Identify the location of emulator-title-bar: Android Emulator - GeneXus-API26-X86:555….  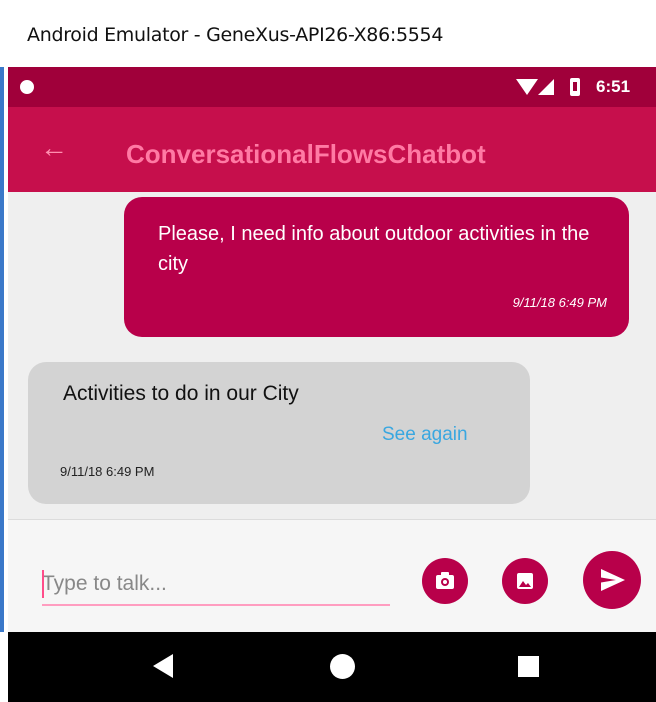
(328, 33).